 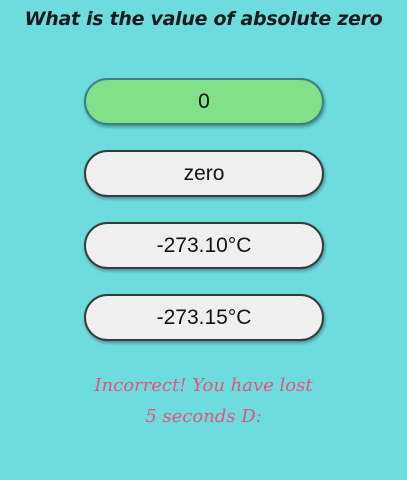 I want to click on answer-button-2: zero, so click(x=204, y=173).